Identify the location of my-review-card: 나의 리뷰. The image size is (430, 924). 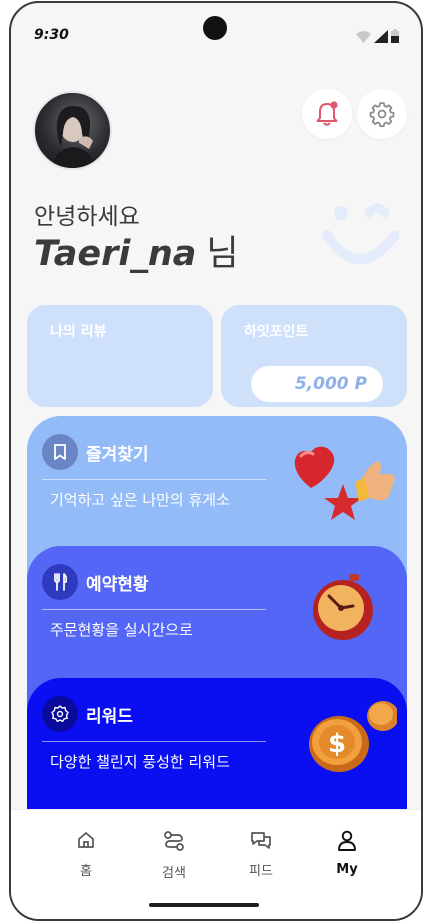
(120, 356).